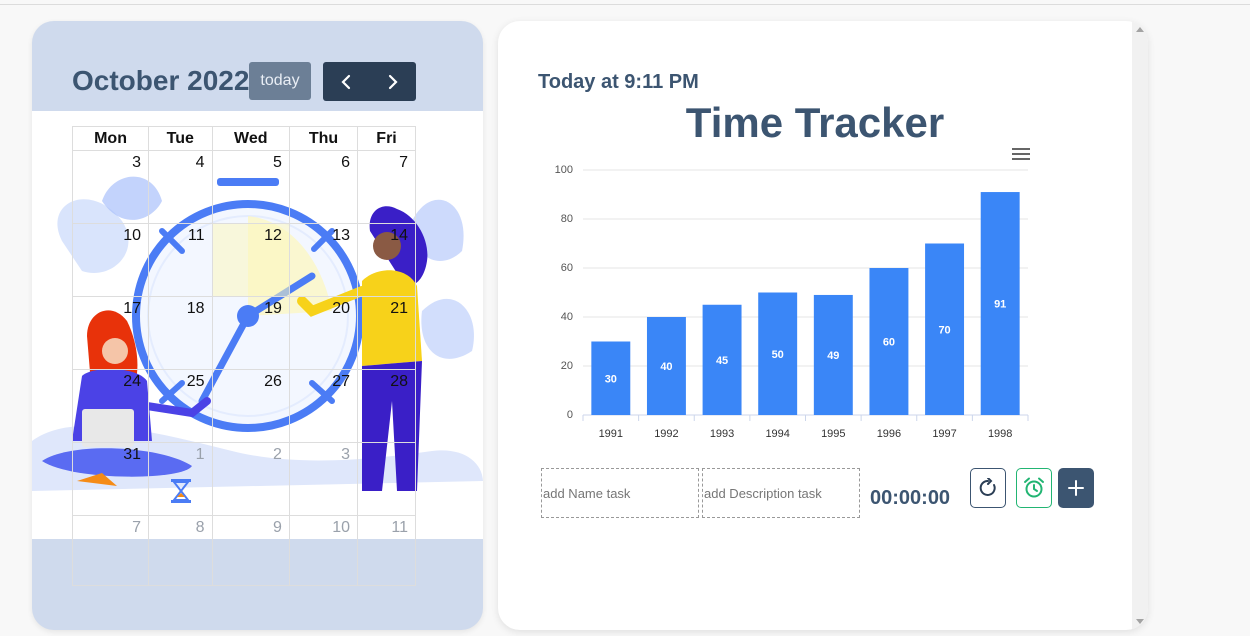 The height and width of the screenshot is (636, 1250). I want to click on week-row: 10 11 12 13 14, so click(243, 260).